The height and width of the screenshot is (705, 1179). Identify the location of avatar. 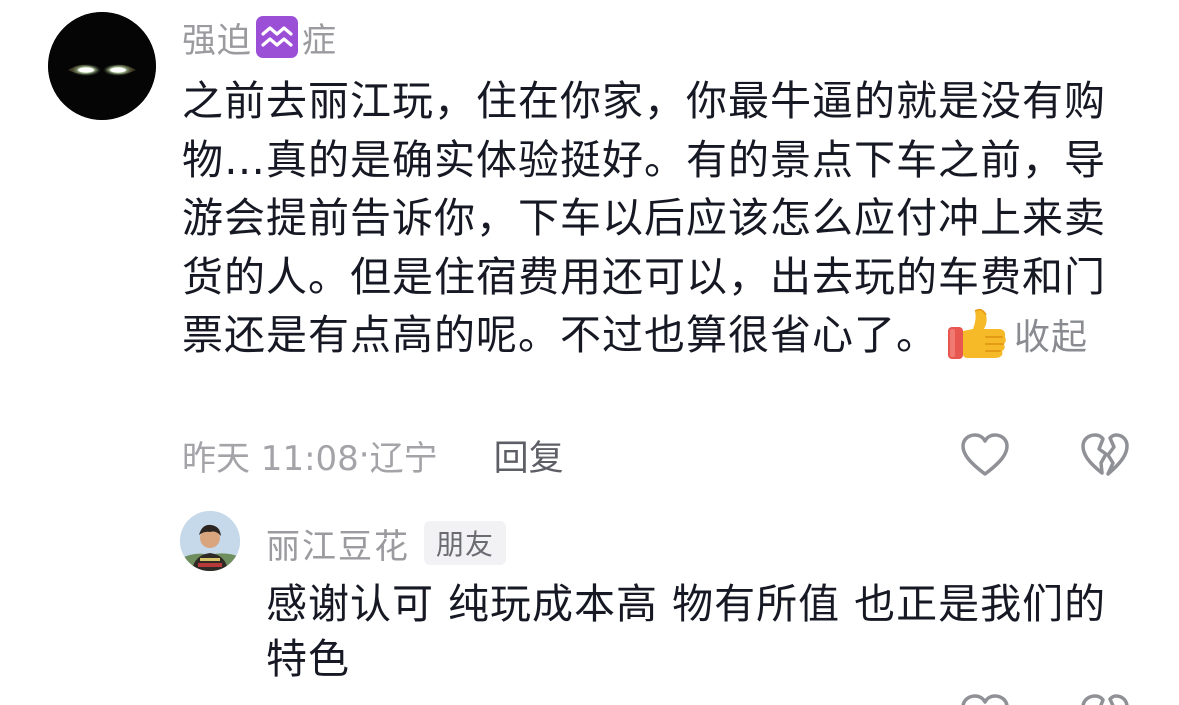
(102, 66).